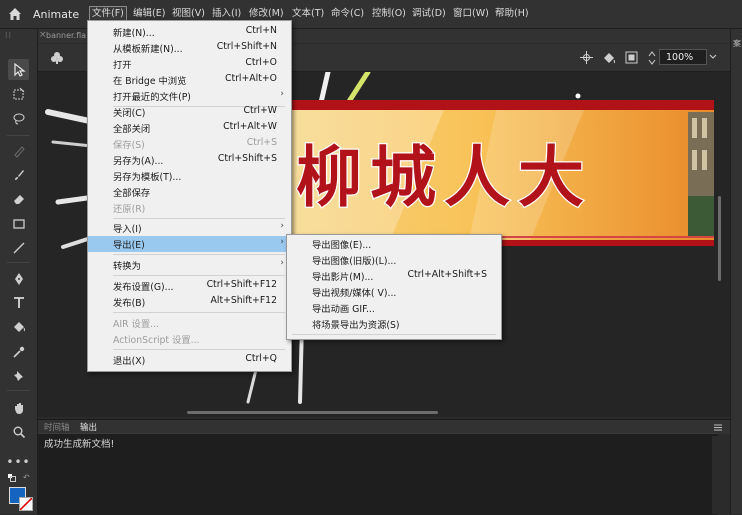  What do you see at coordinates (18, 223) in the screenshot?
I see `rectangle-tool` at bounding box center [18, 223].